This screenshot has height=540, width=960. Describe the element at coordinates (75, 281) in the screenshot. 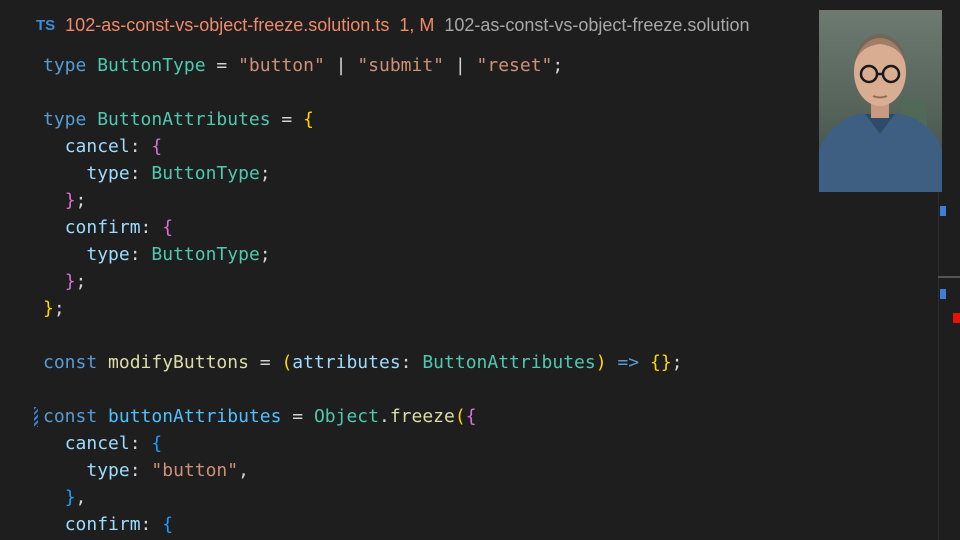

I see `code-line-9: };` at that location.